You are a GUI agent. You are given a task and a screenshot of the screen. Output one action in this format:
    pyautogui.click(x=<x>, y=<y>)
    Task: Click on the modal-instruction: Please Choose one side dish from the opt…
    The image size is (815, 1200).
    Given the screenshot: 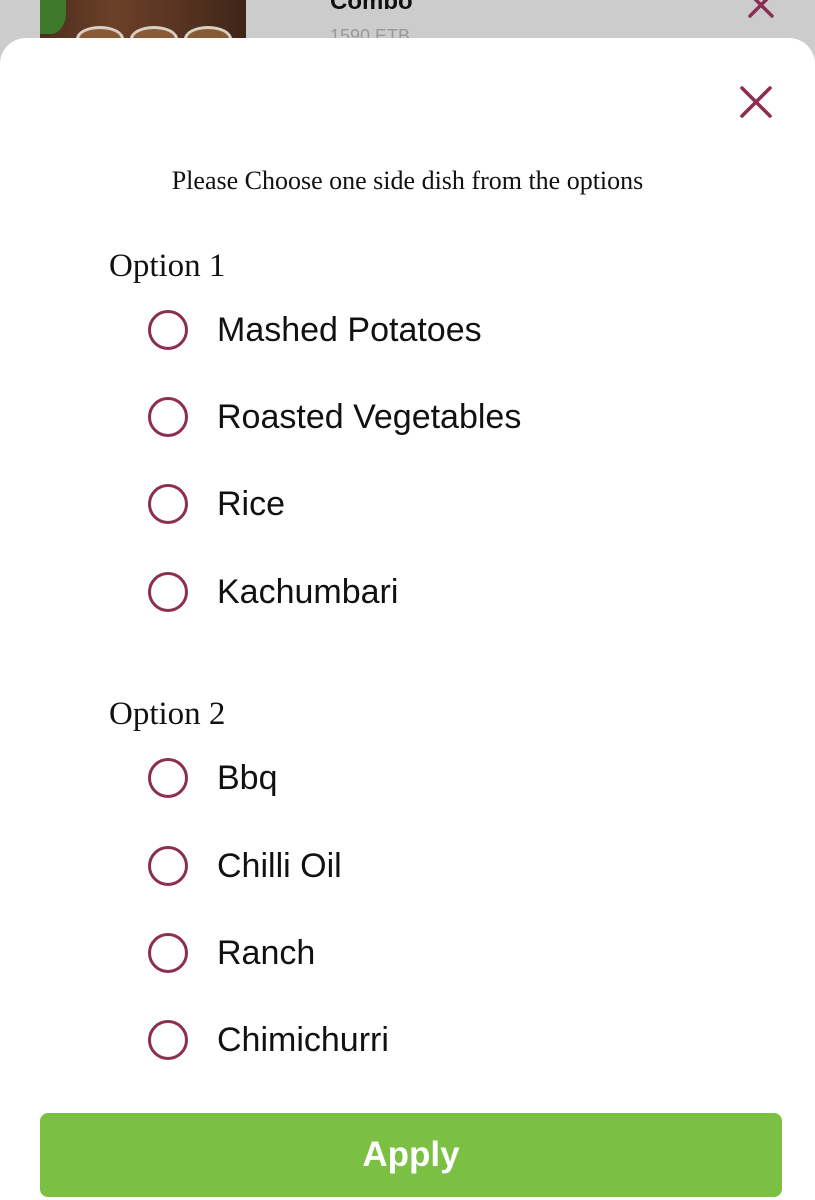 What is the action you would take?
    pyautogui.click(x=407, y=180)
    